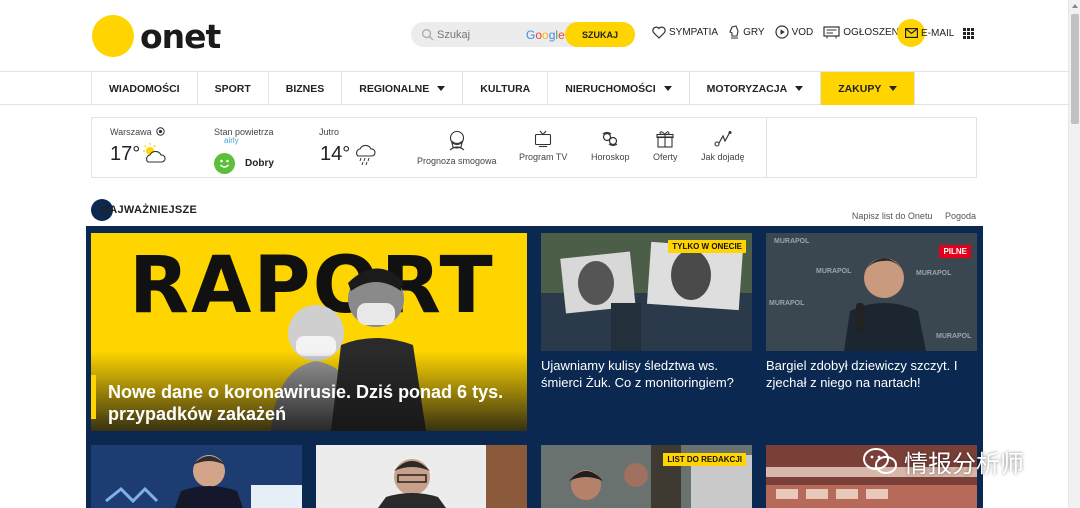 This screenshot has height=508, width=1080. Describe the element at coordinates (964, 464) in the screenshot. I see `watermark-text: 情报分析师` at that location.